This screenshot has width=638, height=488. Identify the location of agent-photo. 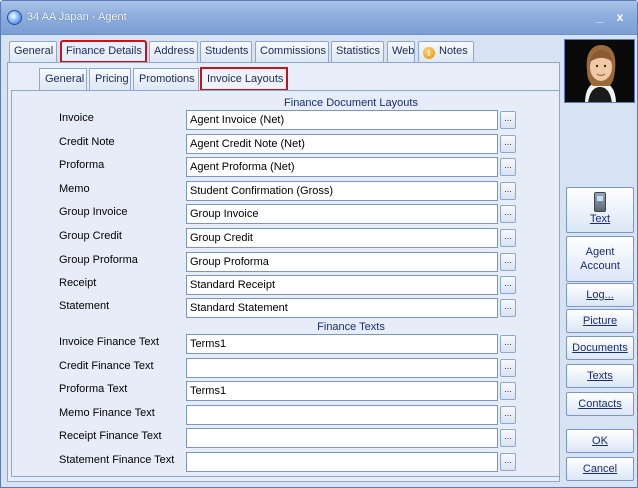
(599, 71).